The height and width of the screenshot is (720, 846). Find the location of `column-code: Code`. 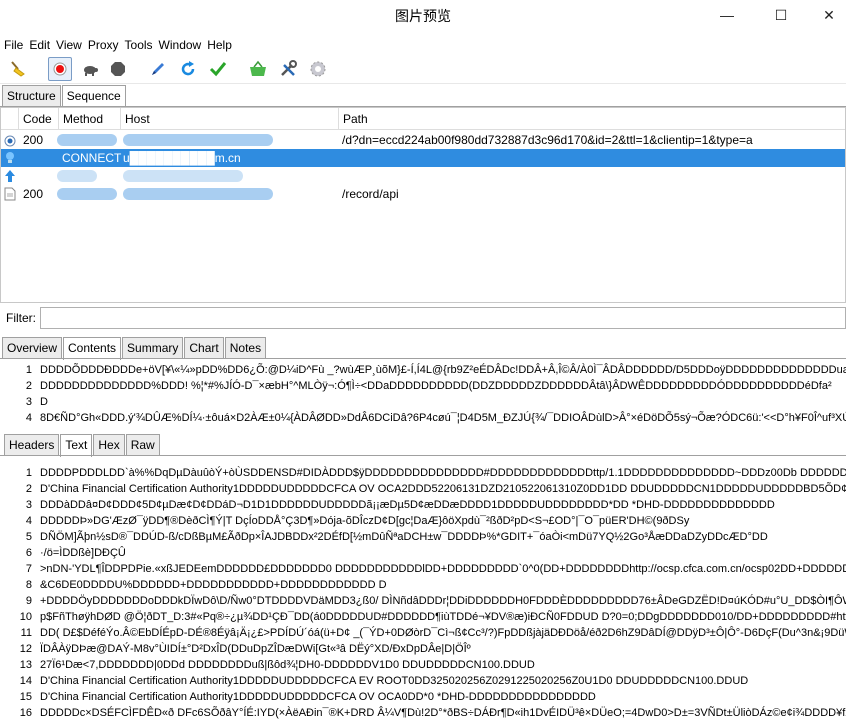

column-code: Code is located at coordinates (39, 119).